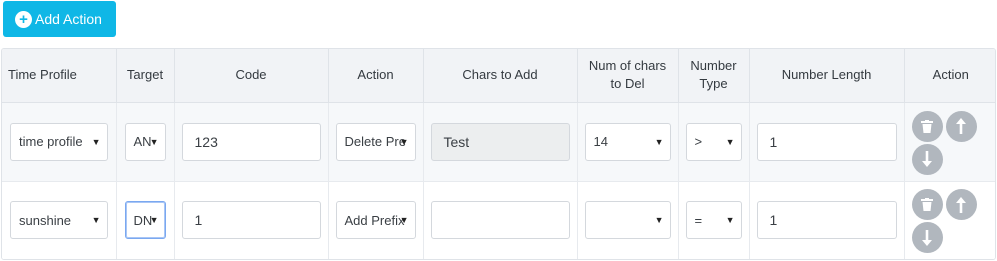  Describe the element at coordinates (375, 141) in the screenshot. I see `action-select: Delete Pre ▼` at that location.